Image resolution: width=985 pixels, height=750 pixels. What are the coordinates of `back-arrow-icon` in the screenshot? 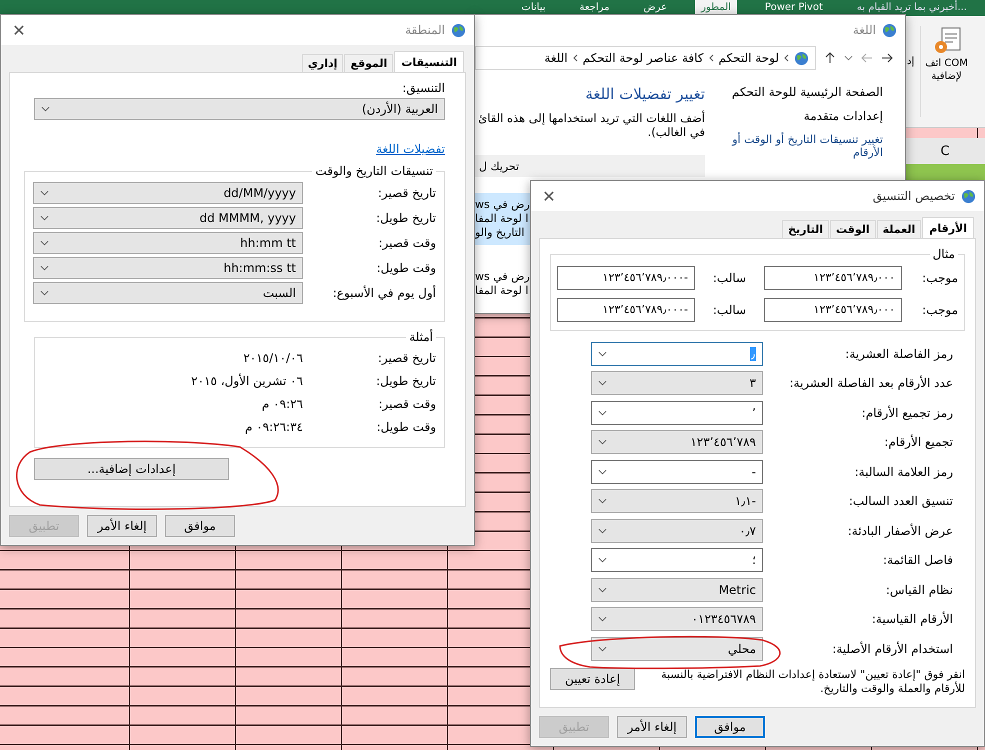 It's located at (867, 58).